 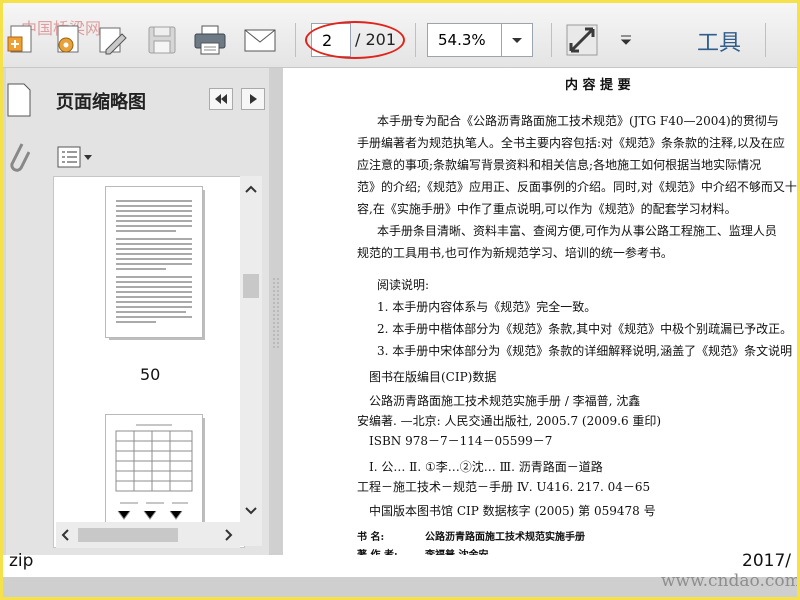 I want to click on fullscreen-icon, so click(x=582, y=40).